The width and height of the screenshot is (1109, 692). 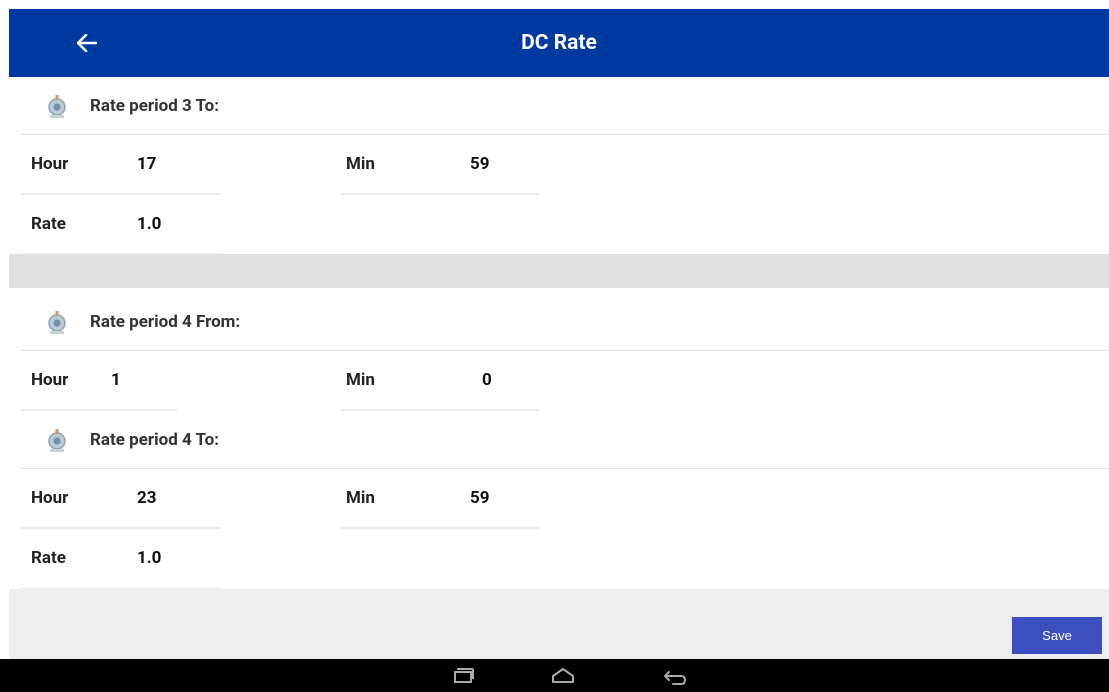 What do you see at coordinates (147, 164) in the screenshot?
I see `hour-input: 17` at bounding box center [147, 164].